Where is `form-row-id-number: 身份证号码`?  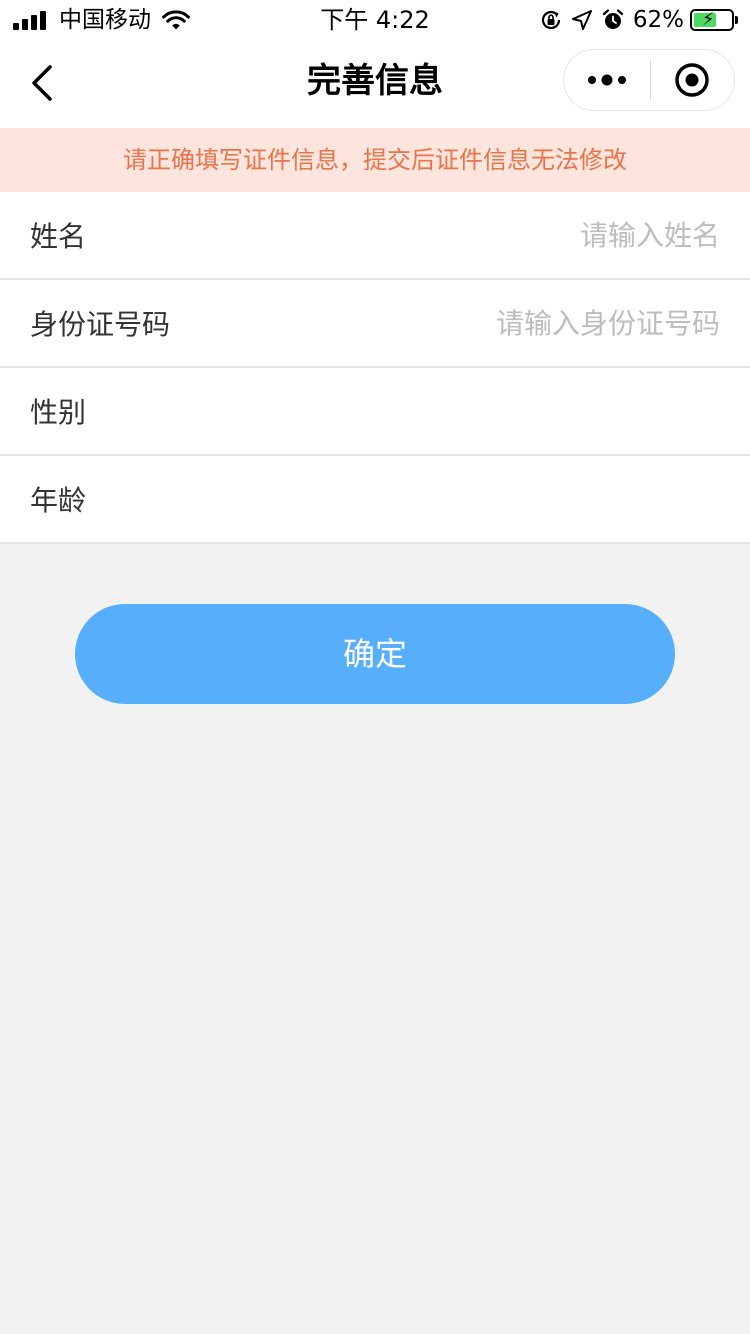 form-row-id-number: 身份证号码 is located at coordinates (375, 324).